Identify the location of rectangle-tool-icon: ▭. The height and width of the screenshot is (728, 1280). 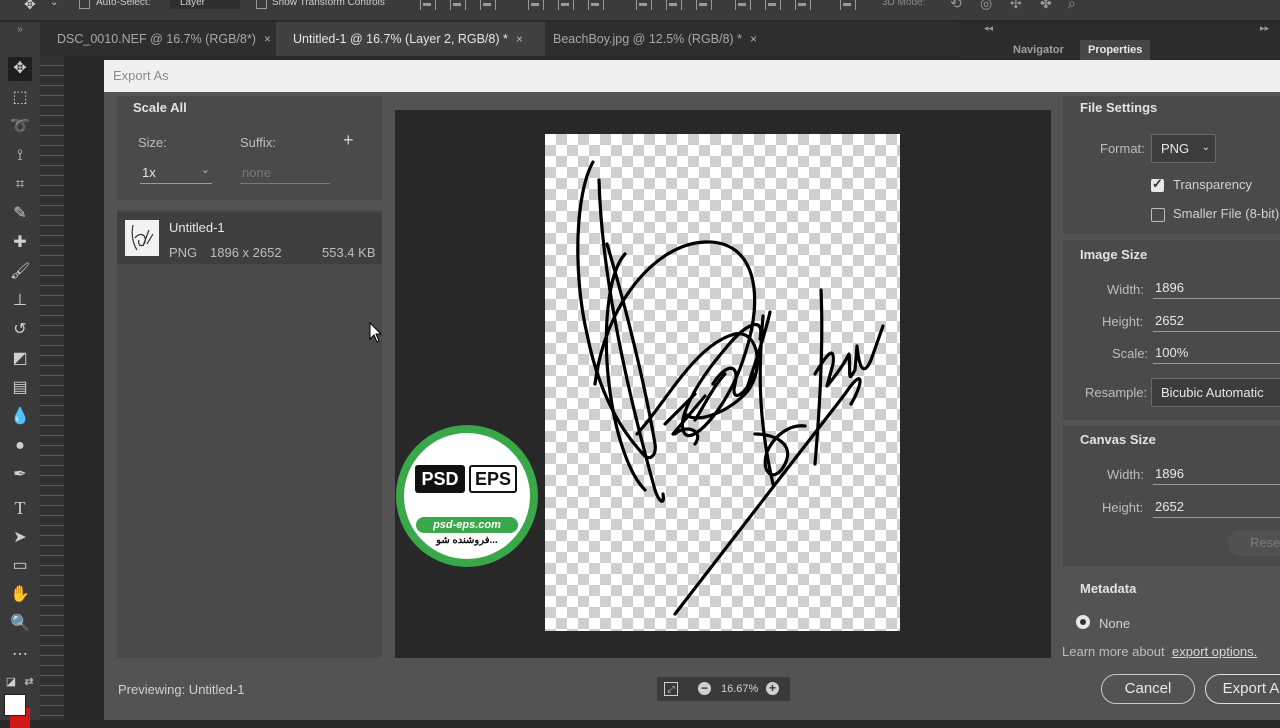
(20, 566).